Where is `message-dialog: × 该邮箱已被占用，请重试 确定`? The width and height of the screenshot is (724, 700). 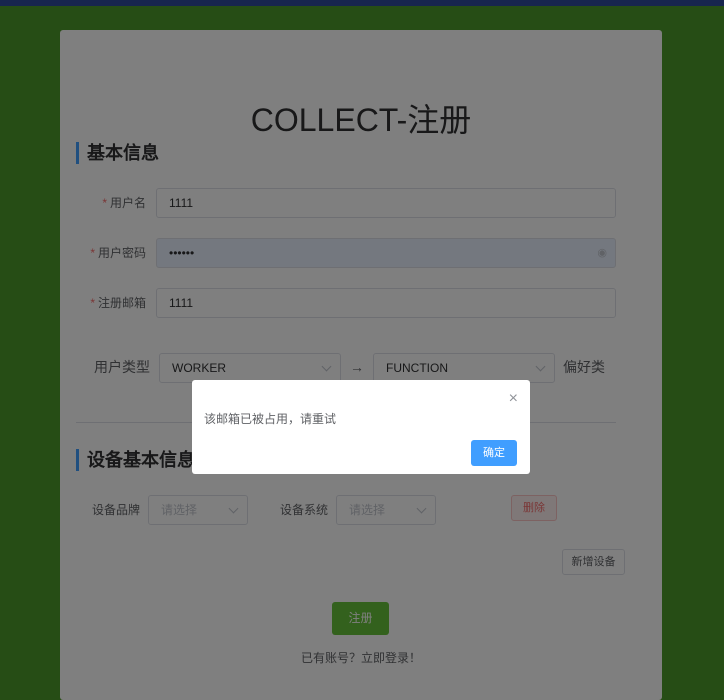
message-dialog: × 该邮箱已被占用，请重试 确定 is located at coordinates (361, 427).